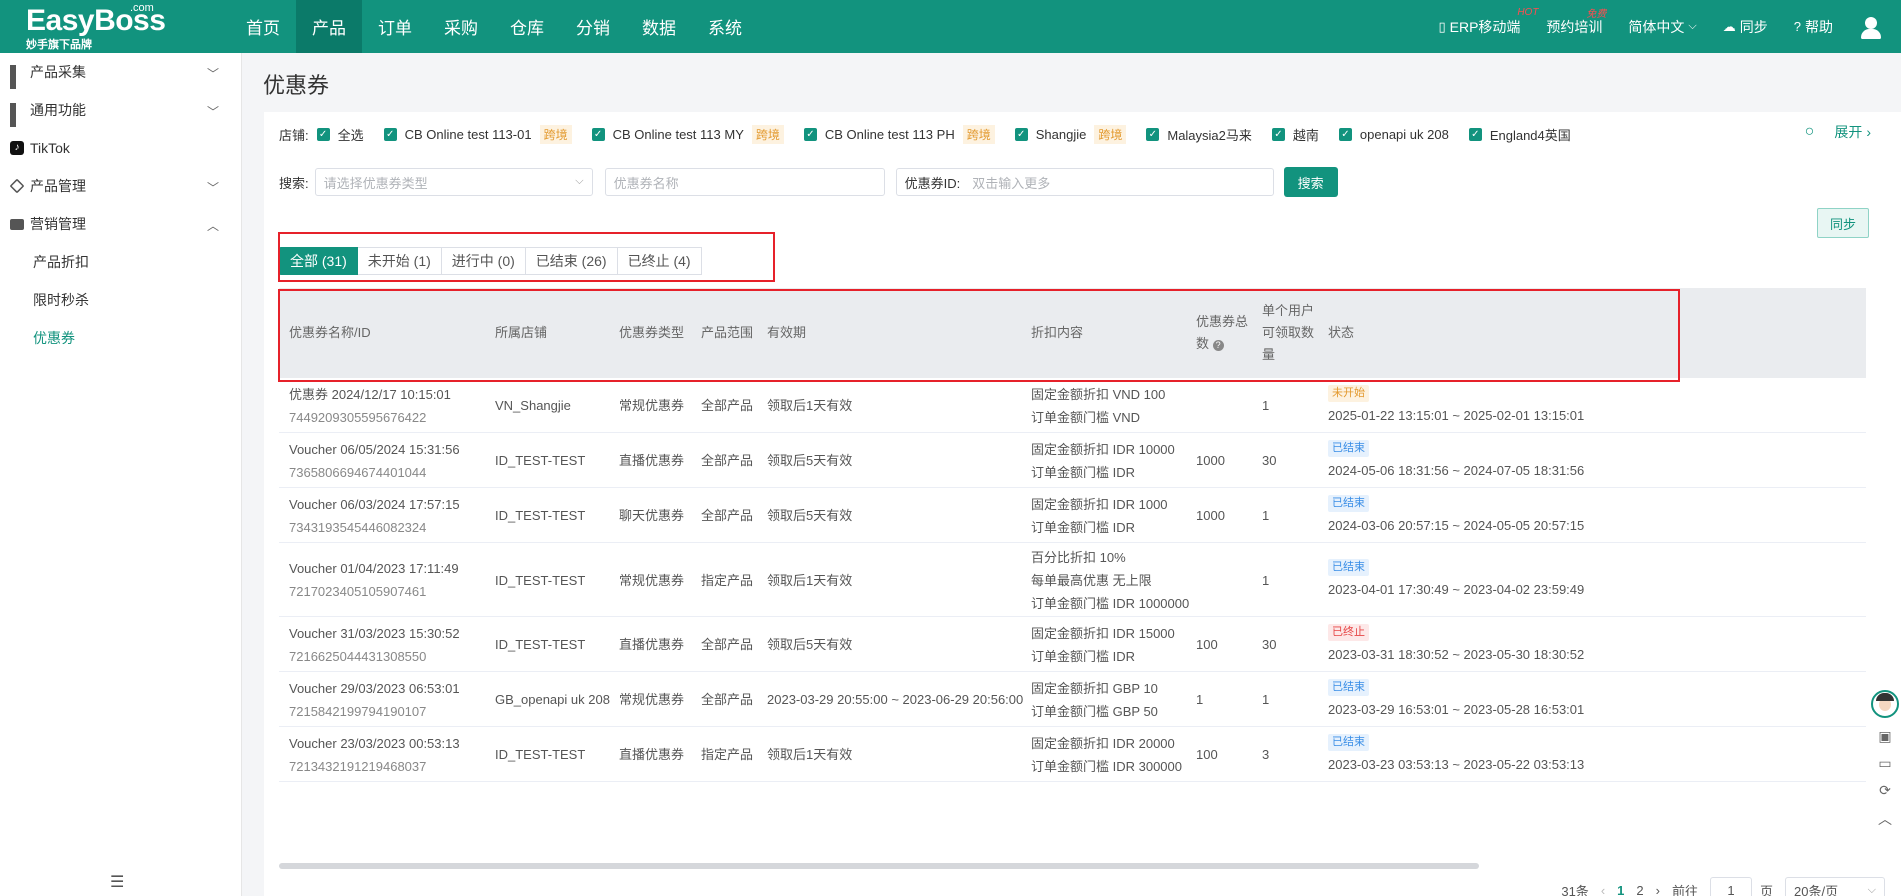  What do you see at coordinates (1730, 886) in the screenshot?
I see `goto-page-input: 1` at bounding box center [1730, 886].